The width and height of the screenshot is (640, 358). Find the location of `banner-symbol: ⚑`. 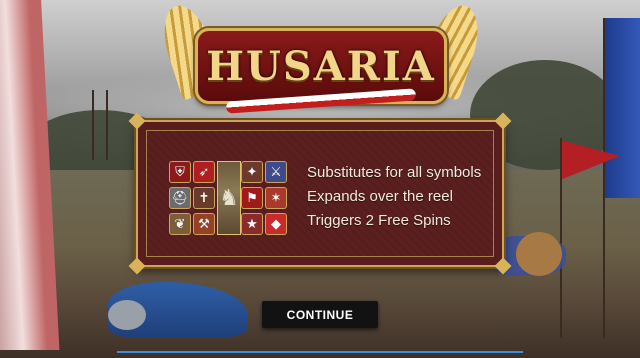

banner-symbol: ⚑ is located at coordinates (252, 198).